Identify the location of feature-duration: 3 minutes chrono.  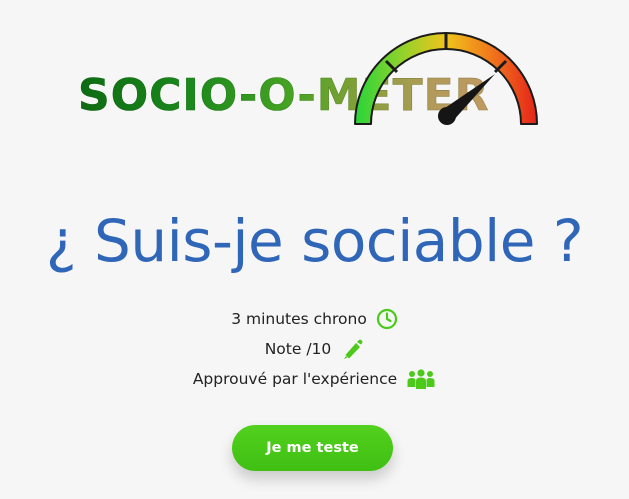
(314, 319).